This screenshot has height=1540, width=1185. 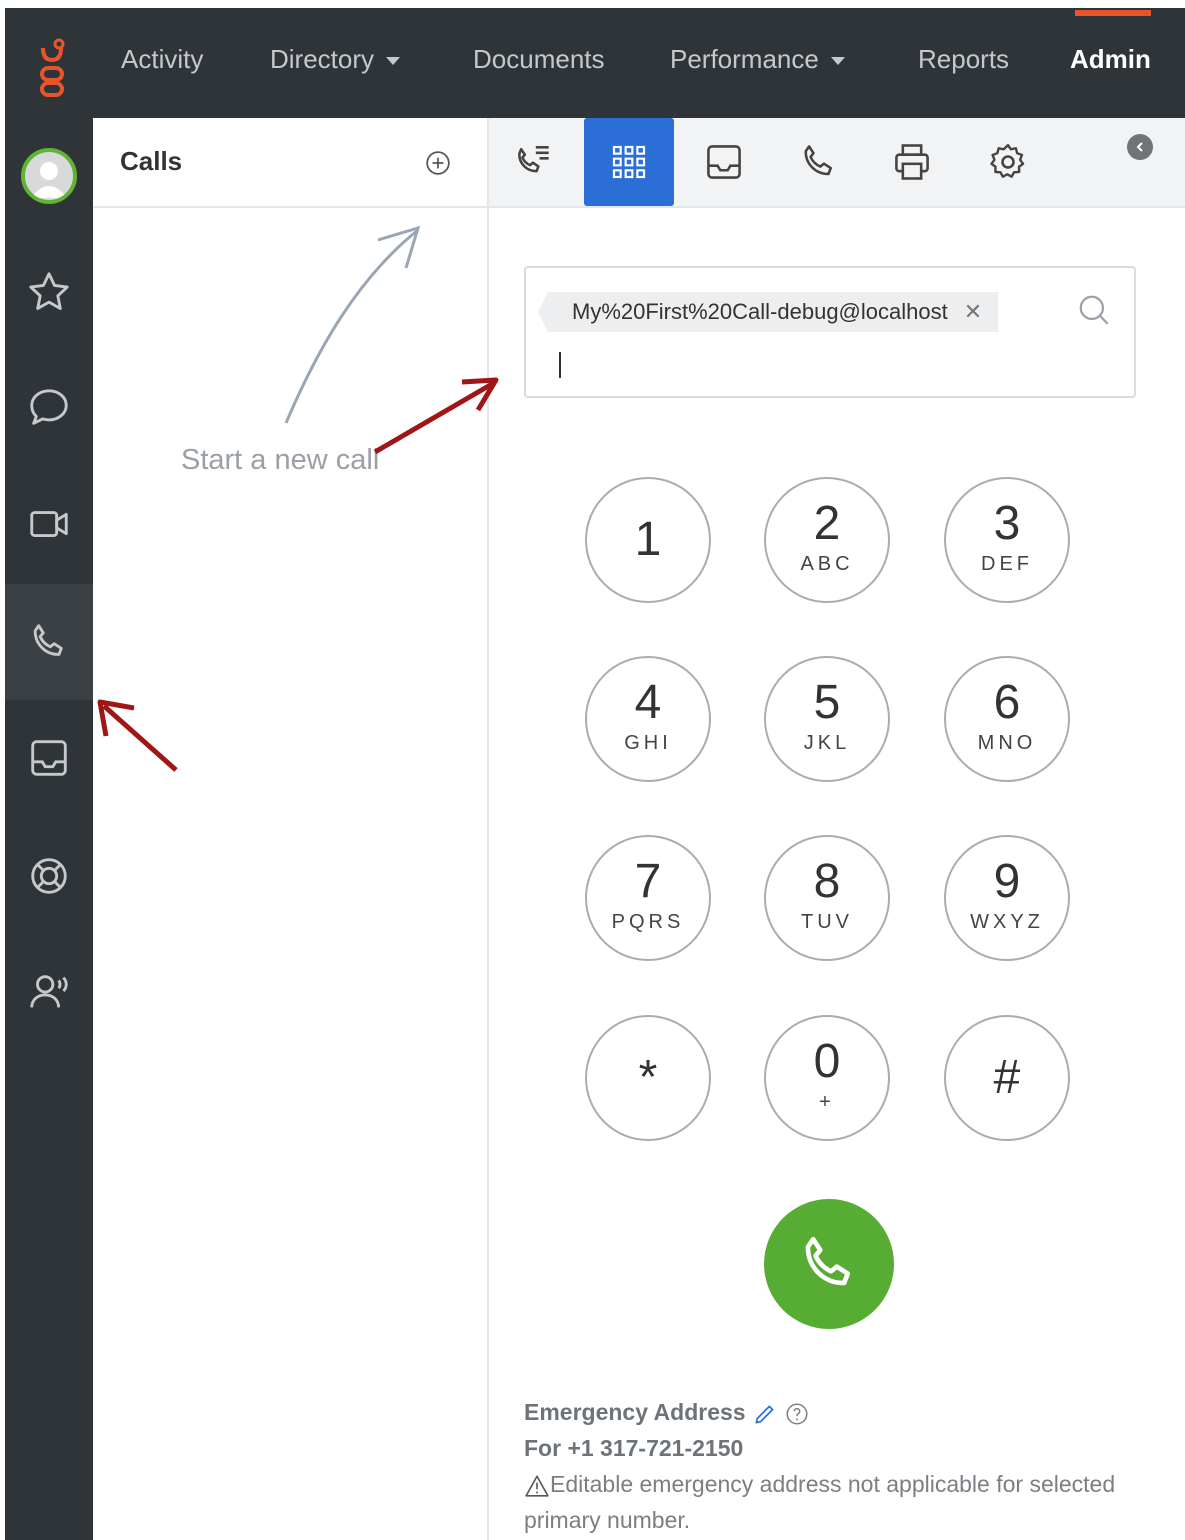 What do you see at coordinates (827, 523) in the screenshot?
I see `dialpad-key-digit: 2` at bounding box center [827, 523].